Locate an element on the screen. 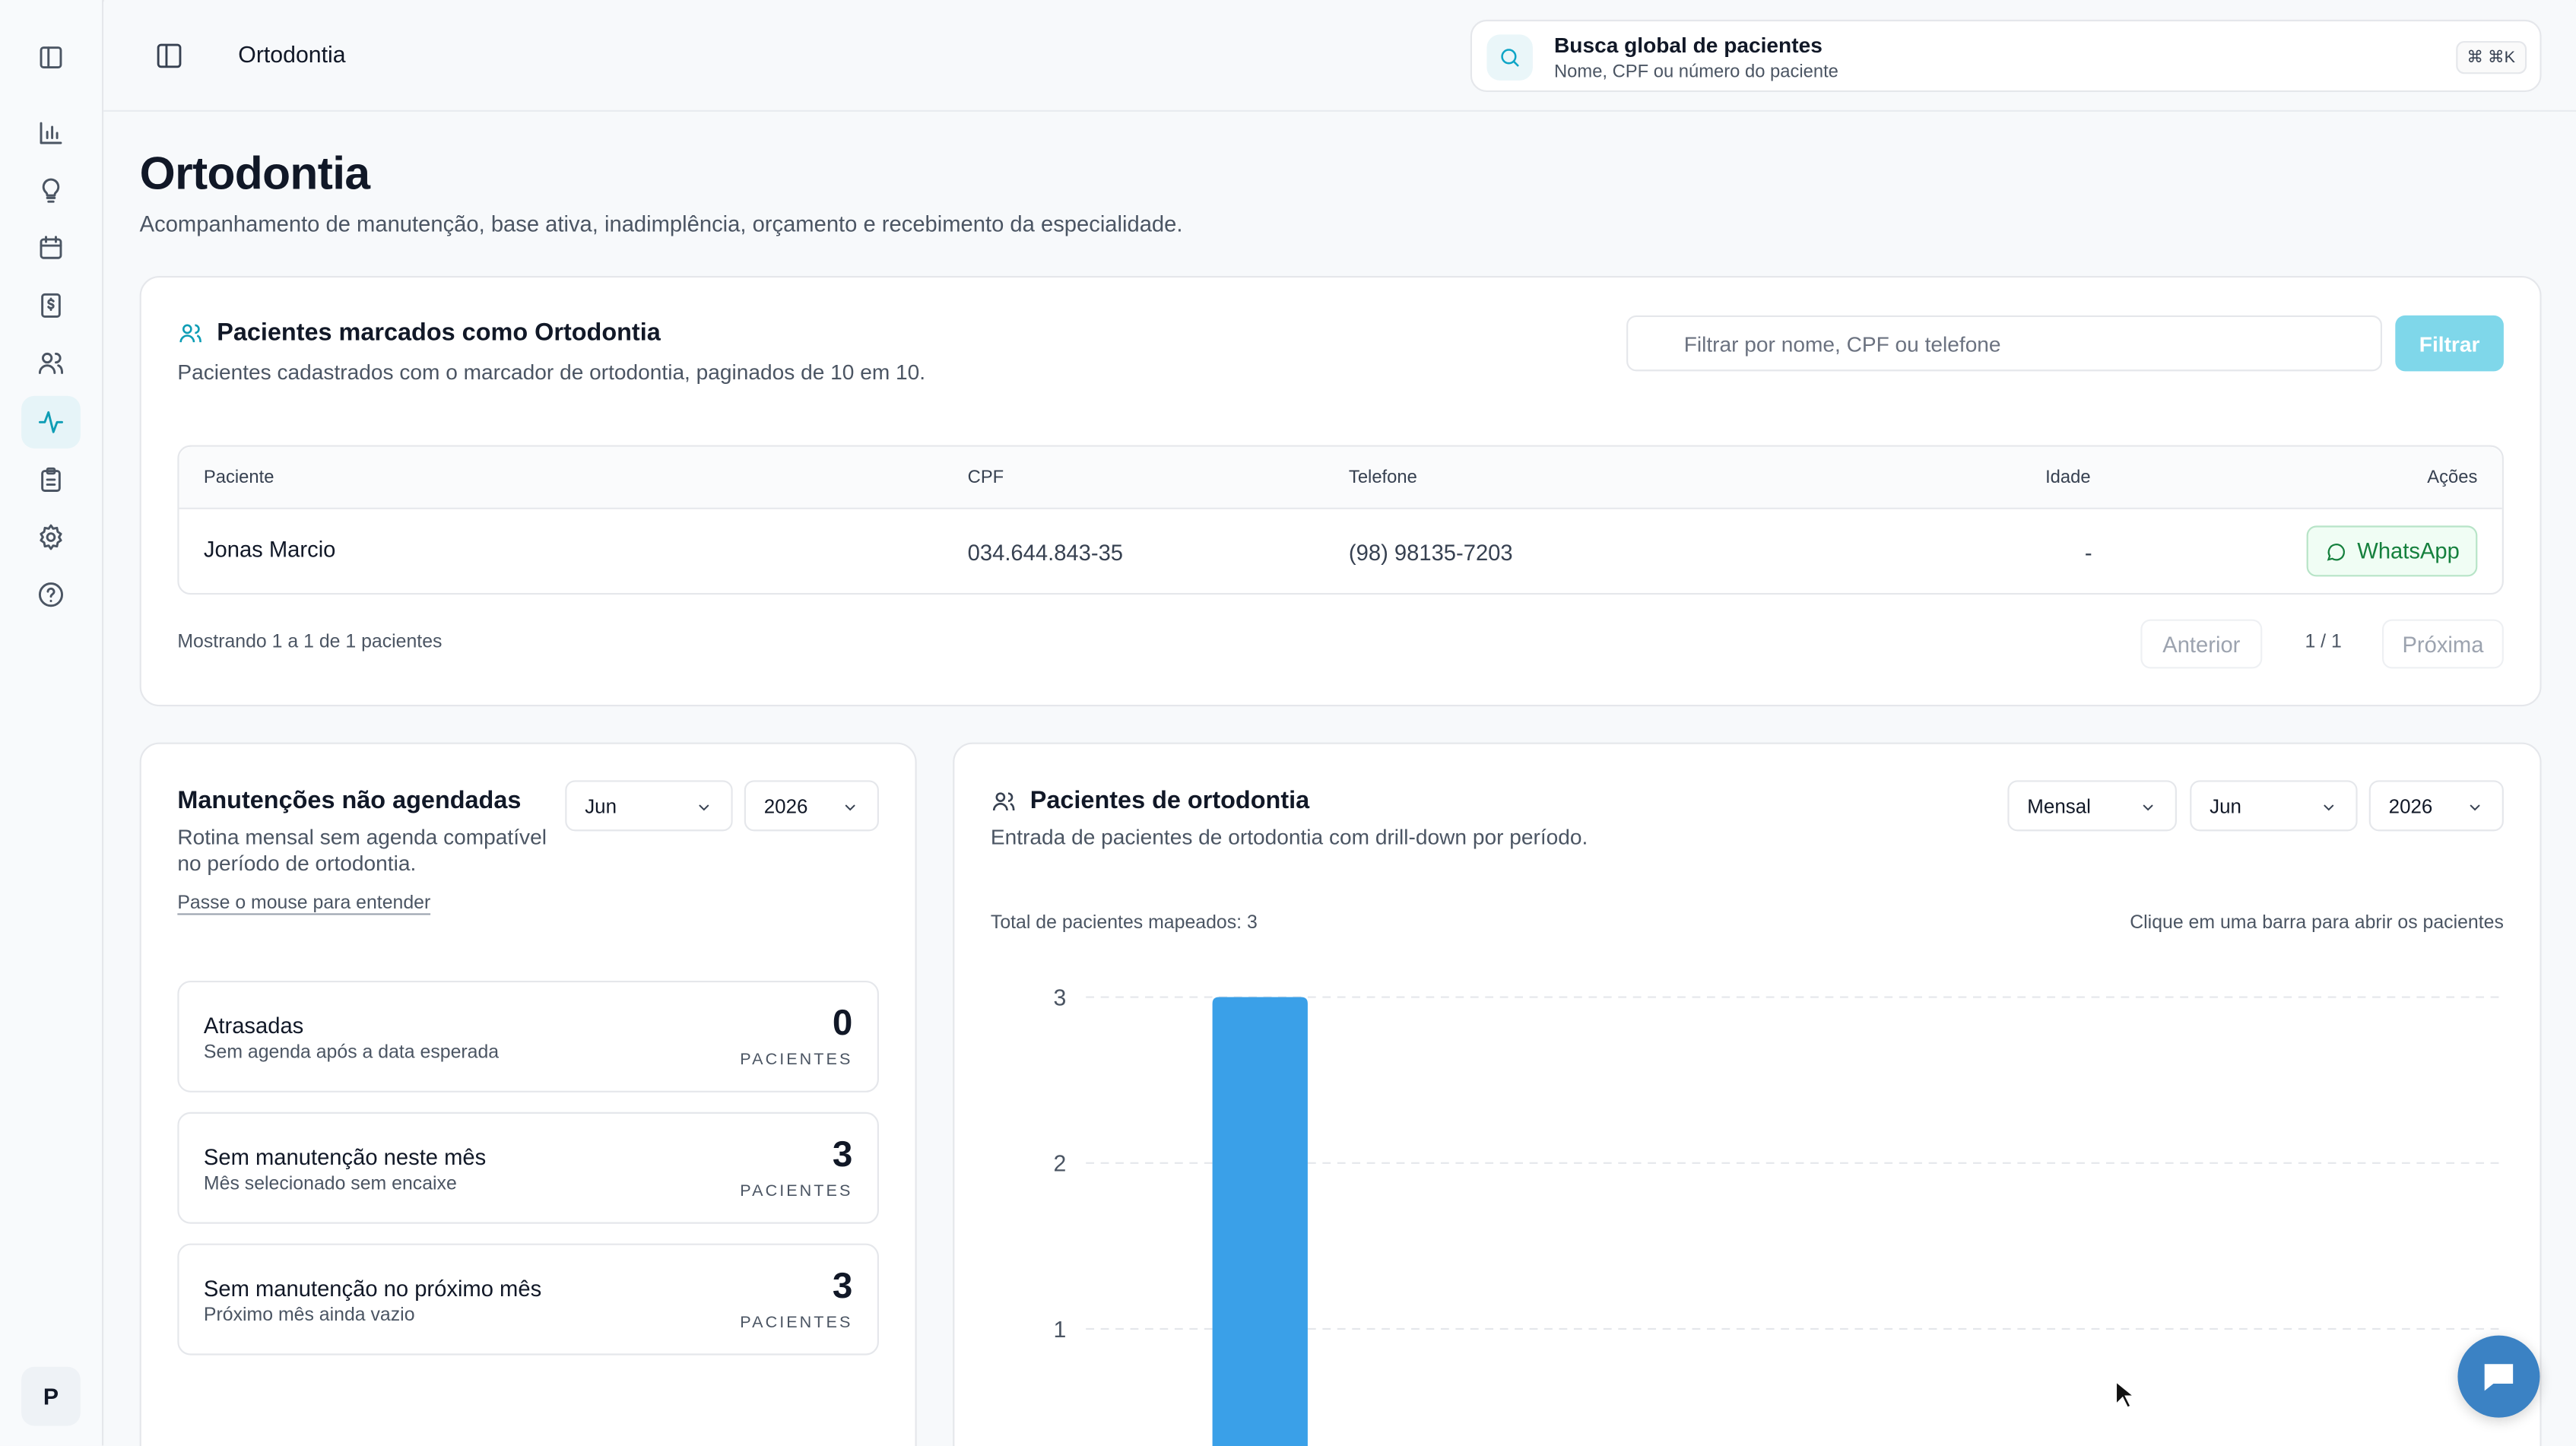 The height and width of the screenshot is (1446, 2576). bar-chart-icon is located at coordinates (51, 132).